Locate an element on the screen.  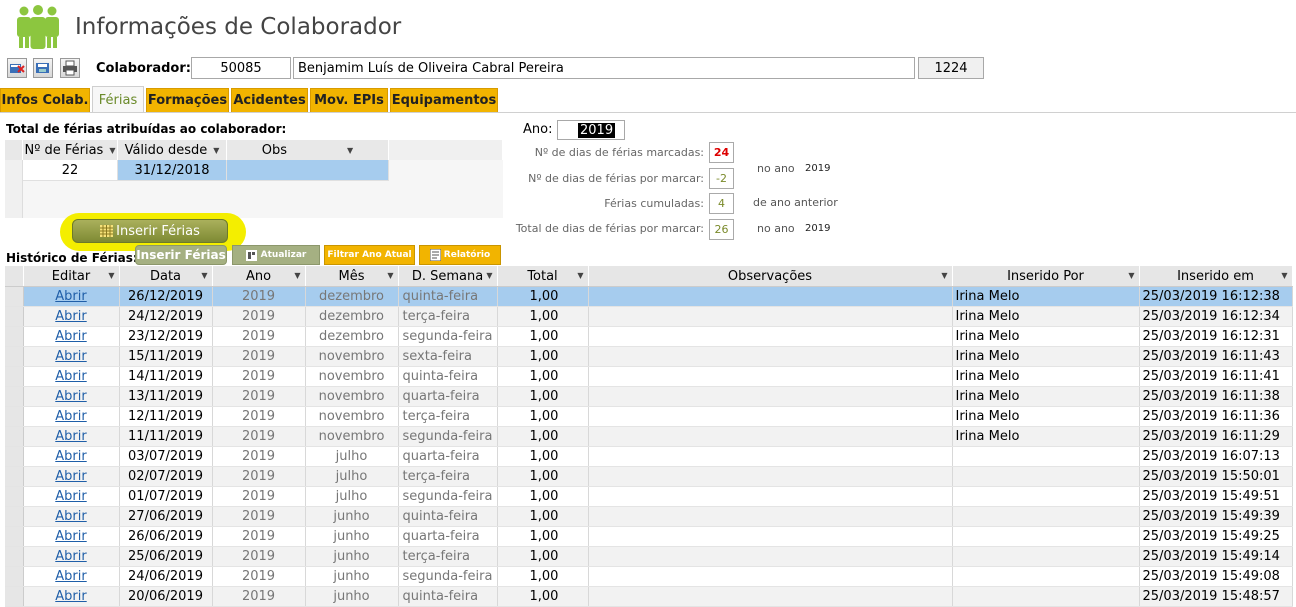
col-header-d-semana: D. Semana ▼ is located at coordinates (448, 276).